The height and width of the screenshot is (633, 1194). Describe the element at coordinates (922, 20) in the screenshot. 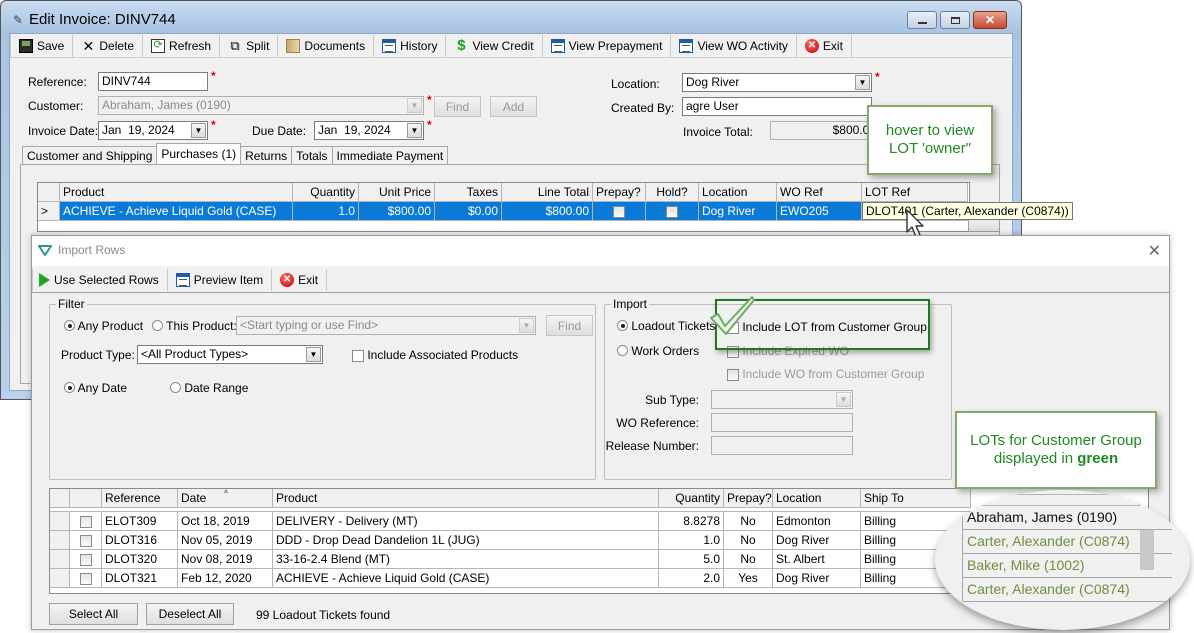

I see `minimize-button` at that location.